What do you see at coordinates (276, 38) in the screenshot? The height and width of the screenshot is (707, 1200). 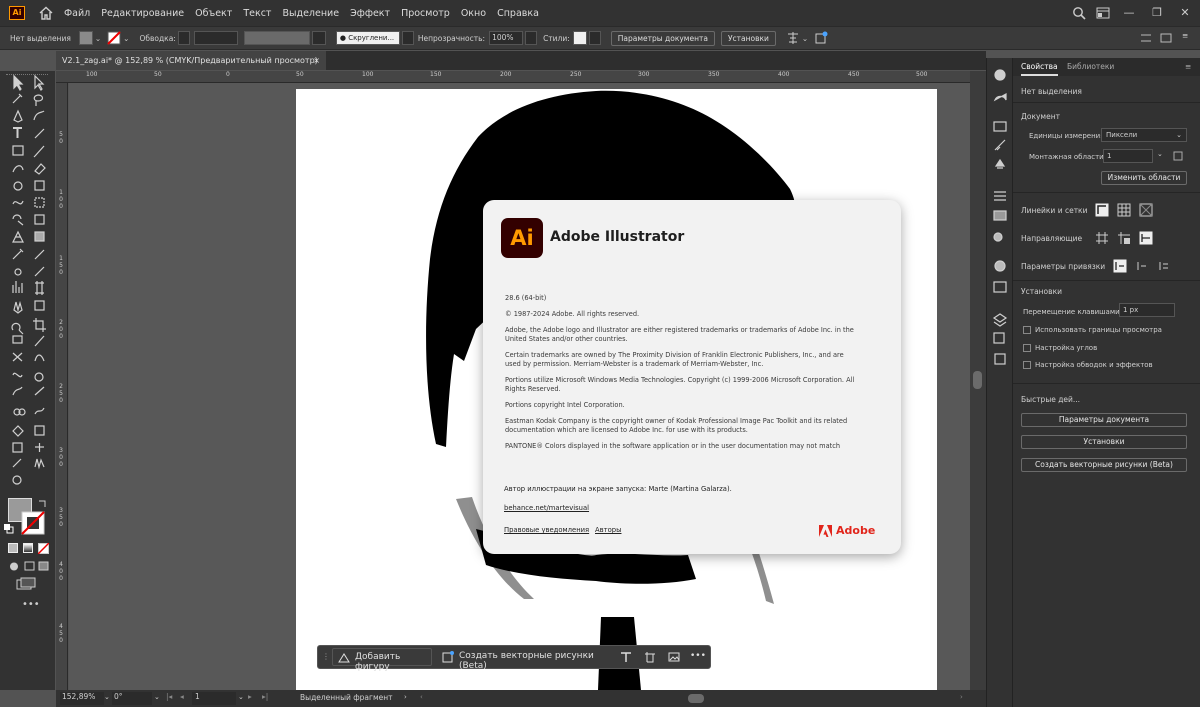 I see `variable-width-profile` at bounding box center [276, 38].